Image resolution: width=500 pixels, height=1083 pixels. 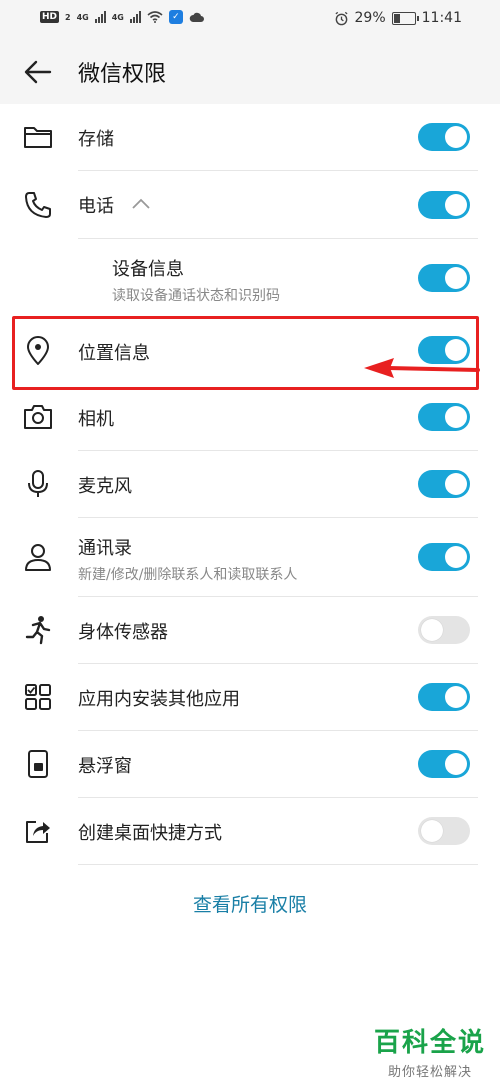 I want to click on status-right: 29% 11:41, so click(x=398, y=18).